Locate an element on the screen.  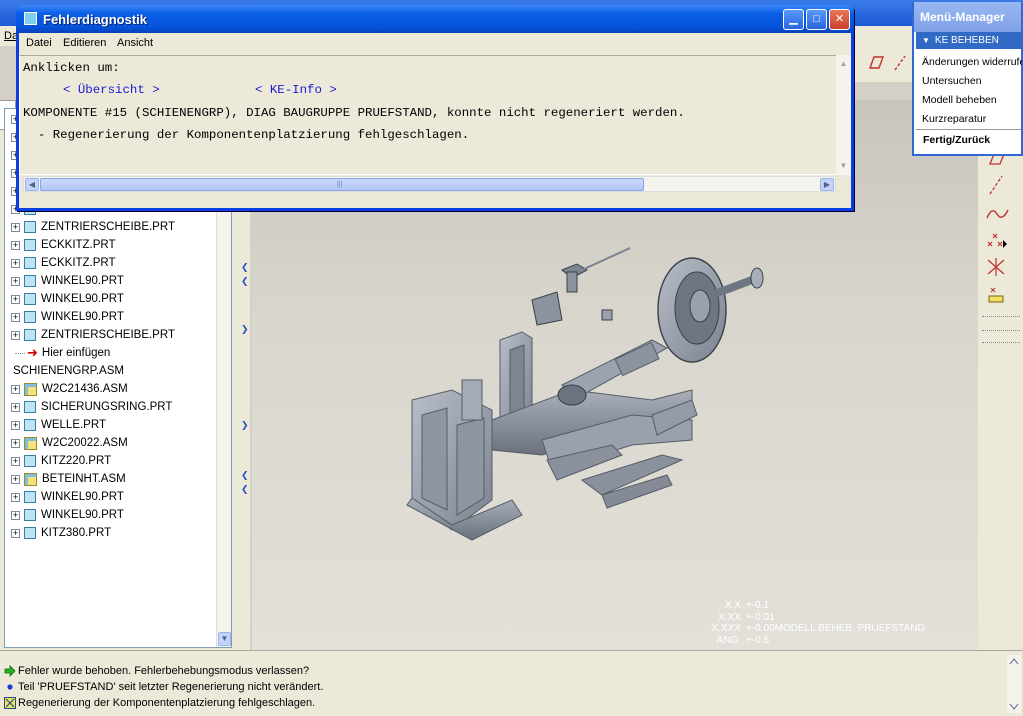
scroll-thumb: ||| is located at coordinates (342, 184).